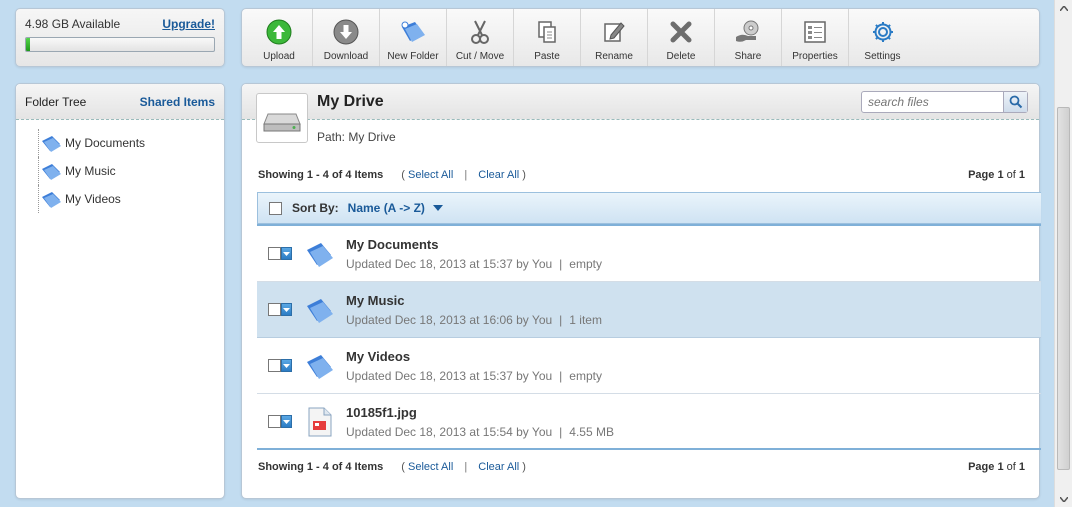 This screenshot has height=507, width=1072. What do you see at coordinates (480, 37) in the screenshot?
I see `cut-move-button: Cut / Move` at bounding box center [480, 37].